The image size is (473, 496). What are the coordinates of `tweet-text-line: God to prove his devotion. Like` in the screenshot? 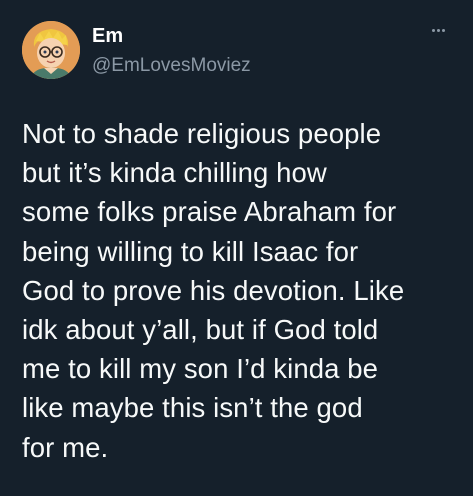 It's located at (213, 290).